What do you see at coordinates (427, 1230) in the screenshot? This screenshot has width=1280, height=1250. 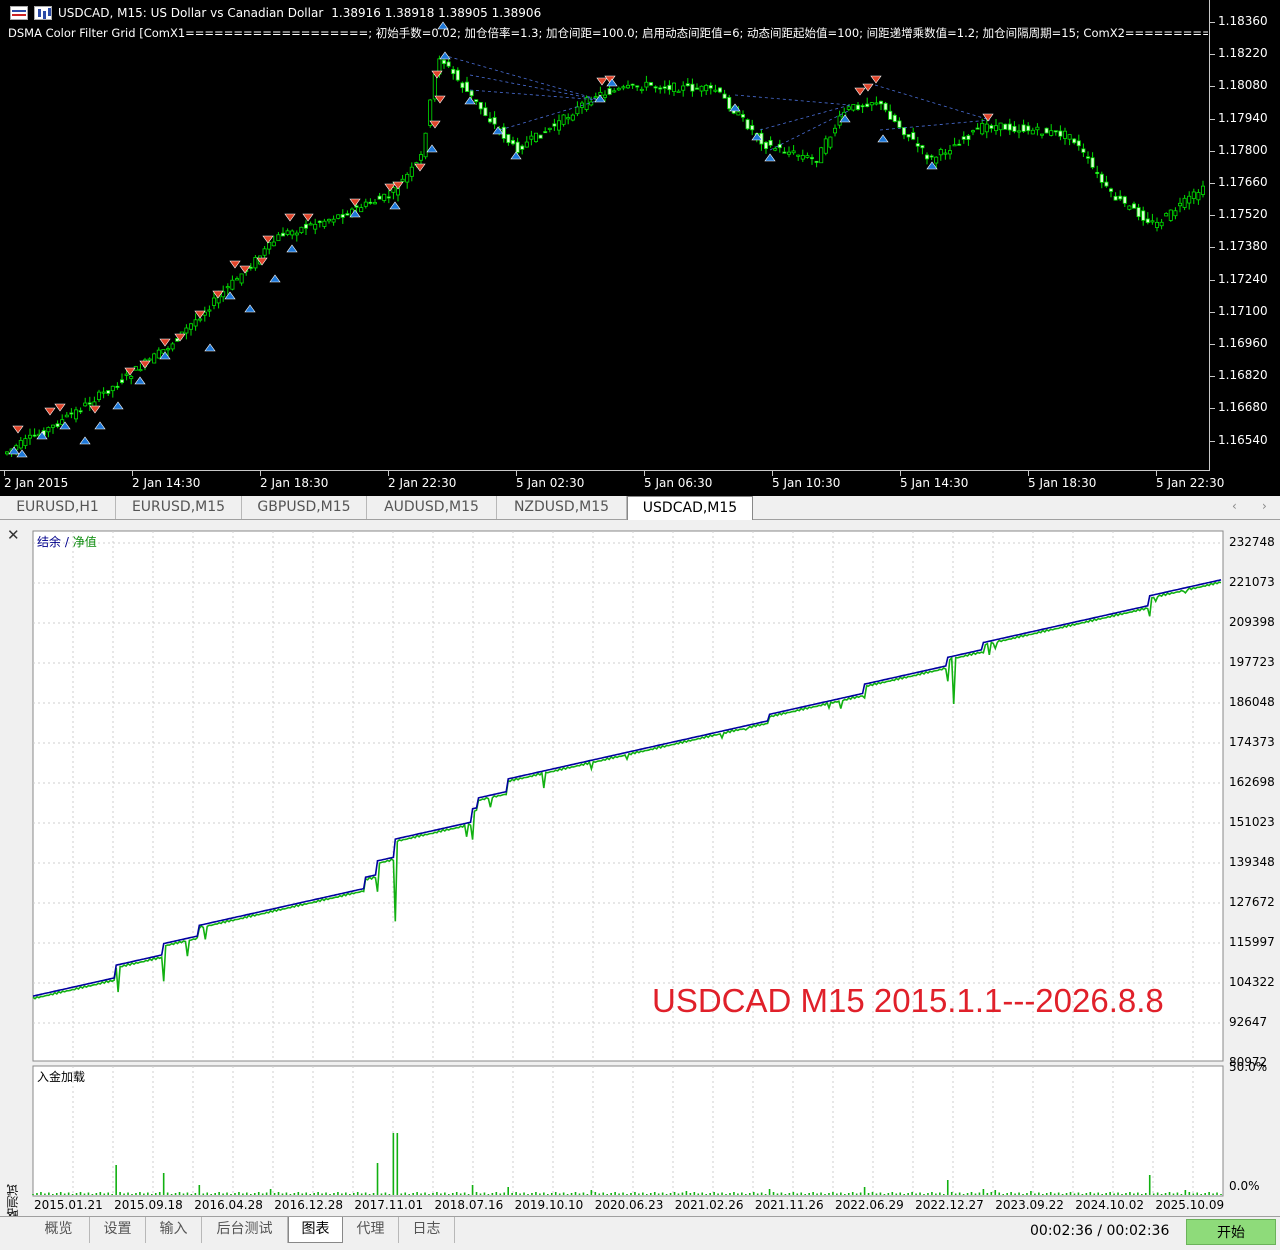 I see `tab-journal: 日志` at bounding box center [427, 1230].